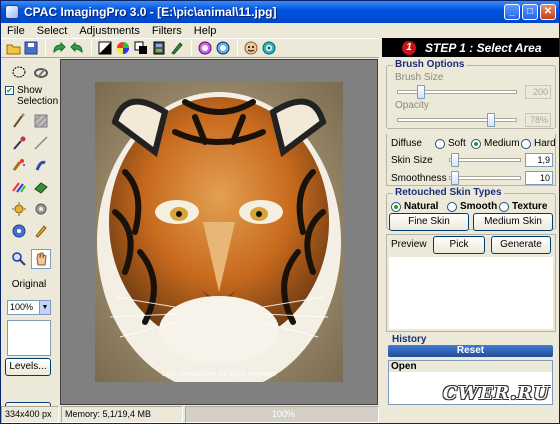 This screenshot has height=424, width=560. What do you see at coordinates (19, 231) in the screenshot?
I see `clone-icon` at bounding box center [19, 231].